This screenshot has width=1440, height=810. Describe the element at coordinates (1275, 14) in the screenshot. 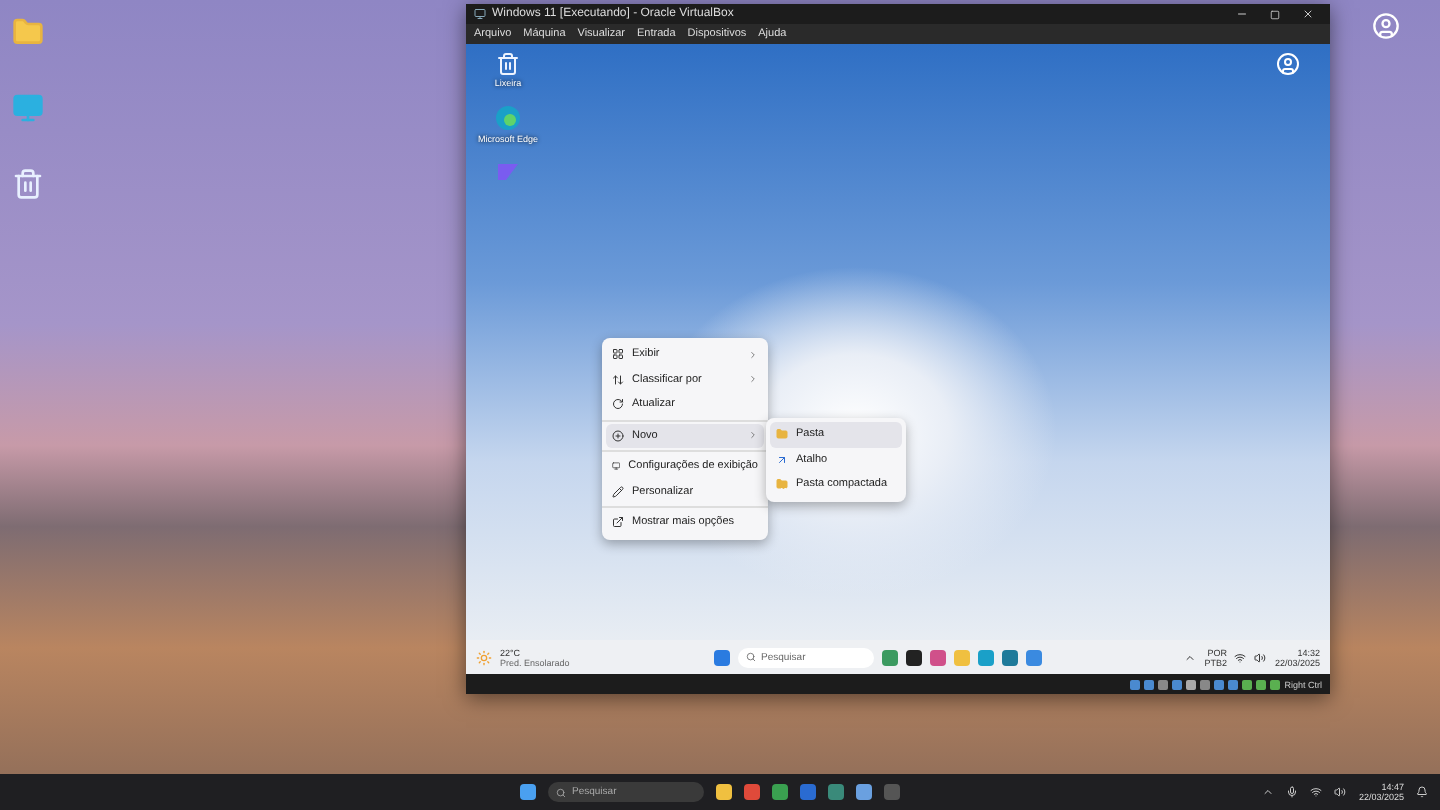

I see `maximize-icon` at that location.